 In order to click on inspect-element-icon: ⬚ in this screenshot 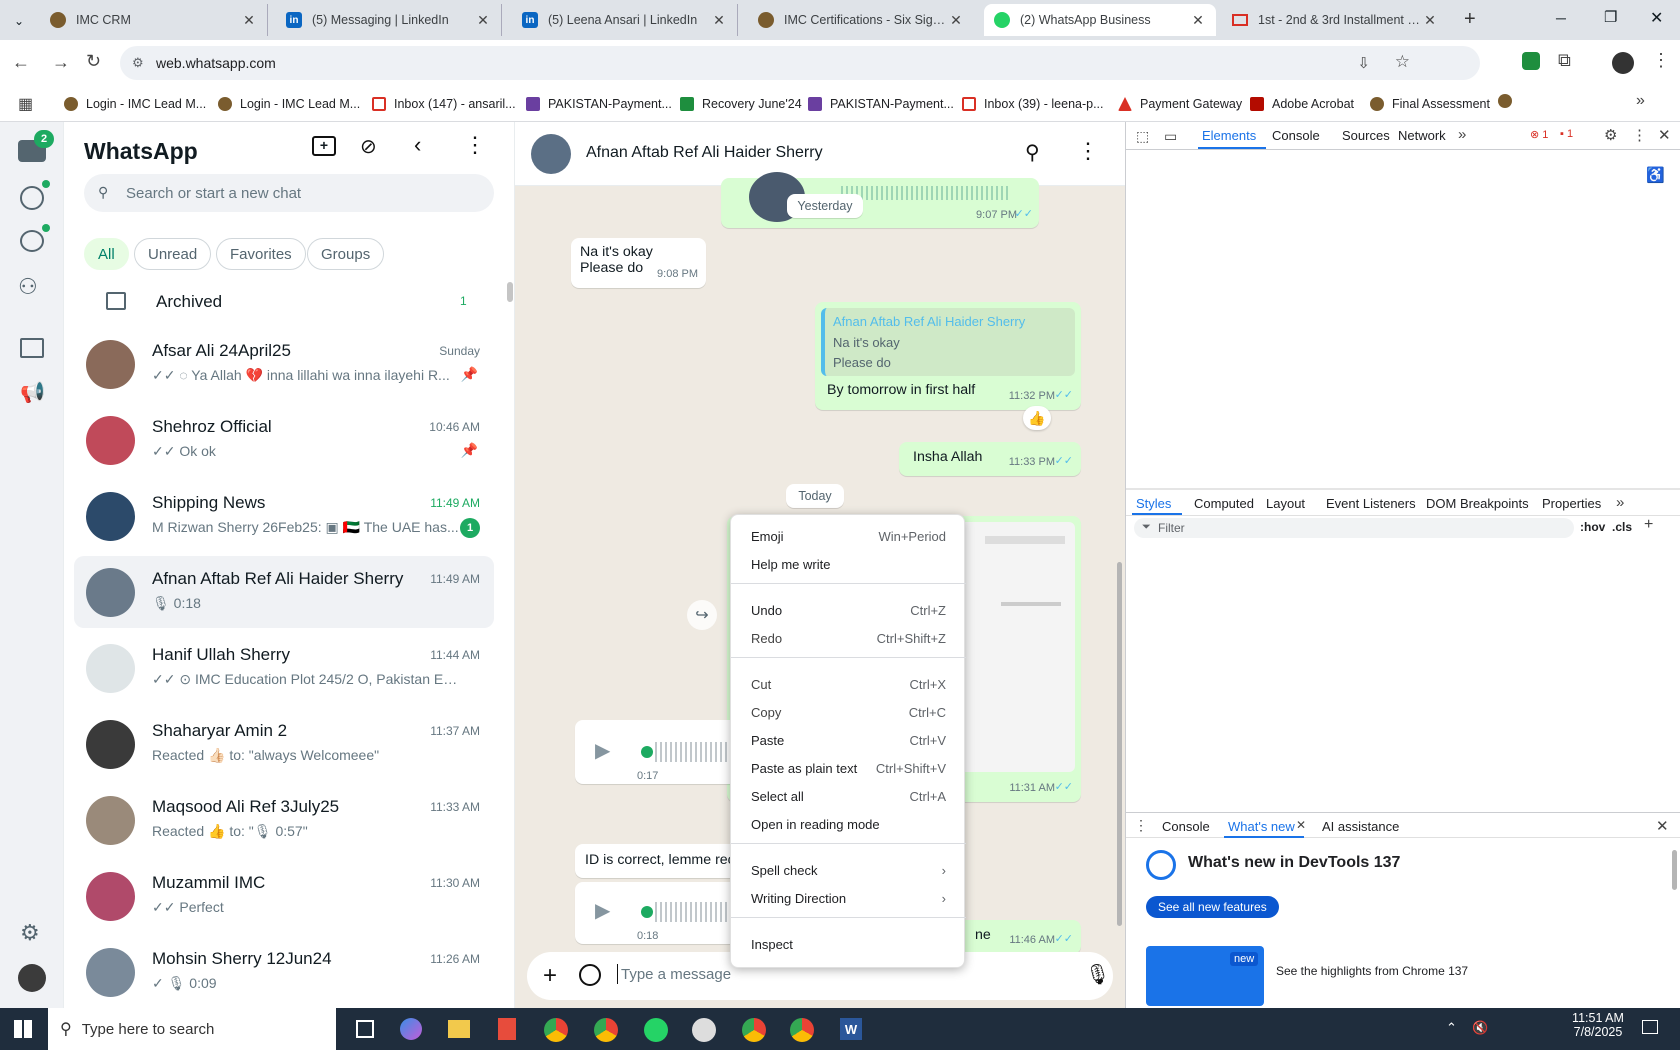, I will do `click(1142, 136)`.